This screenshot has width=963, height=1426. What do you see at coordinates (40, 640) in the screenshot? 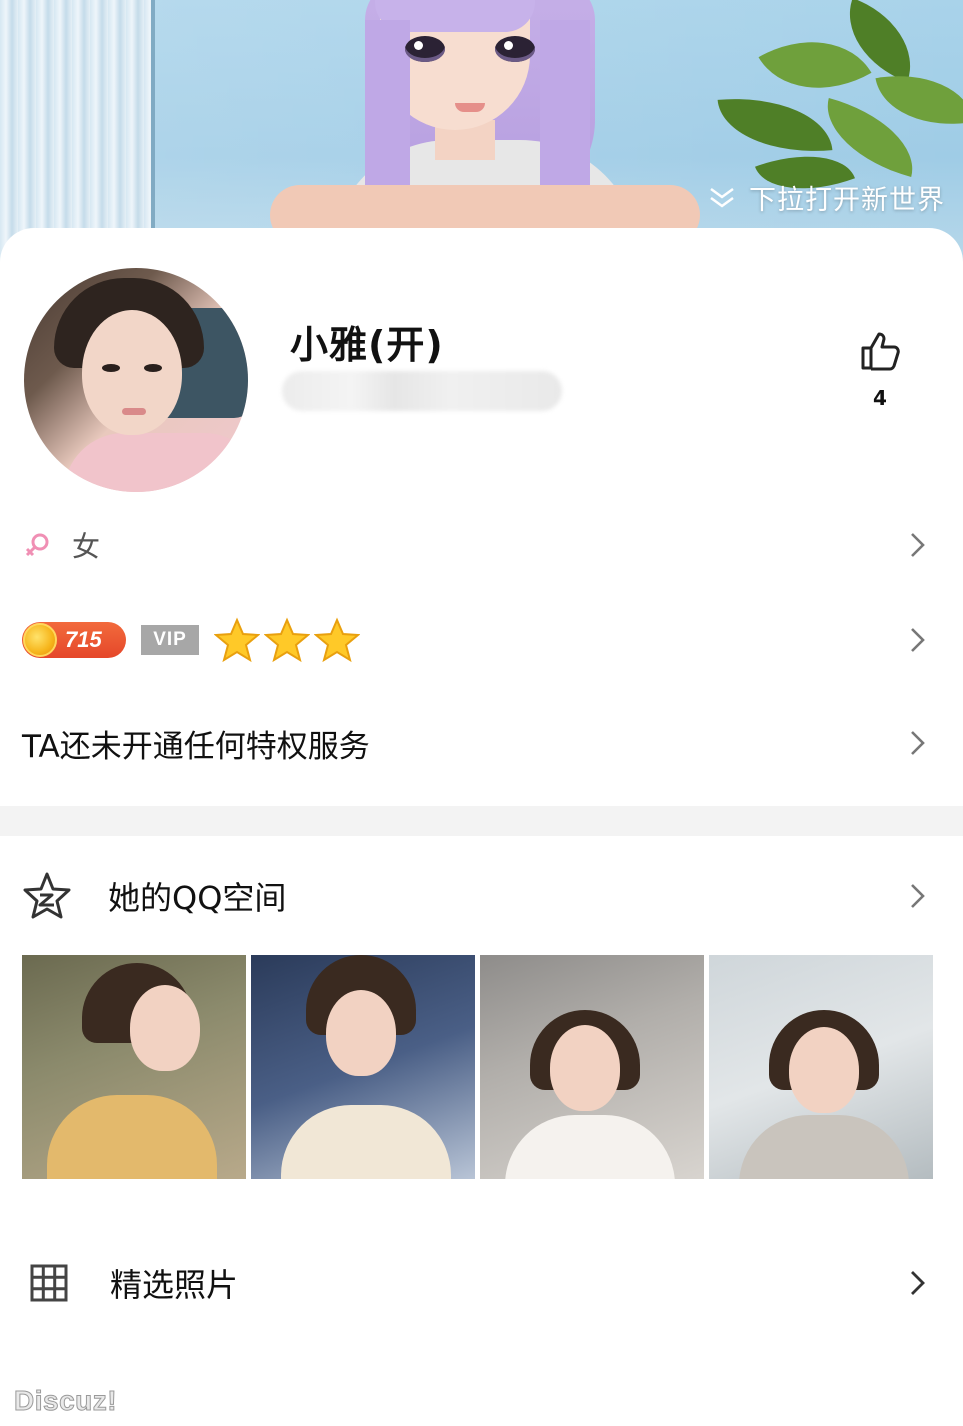
I see `coin-icon` at bounding box center [40, 640].